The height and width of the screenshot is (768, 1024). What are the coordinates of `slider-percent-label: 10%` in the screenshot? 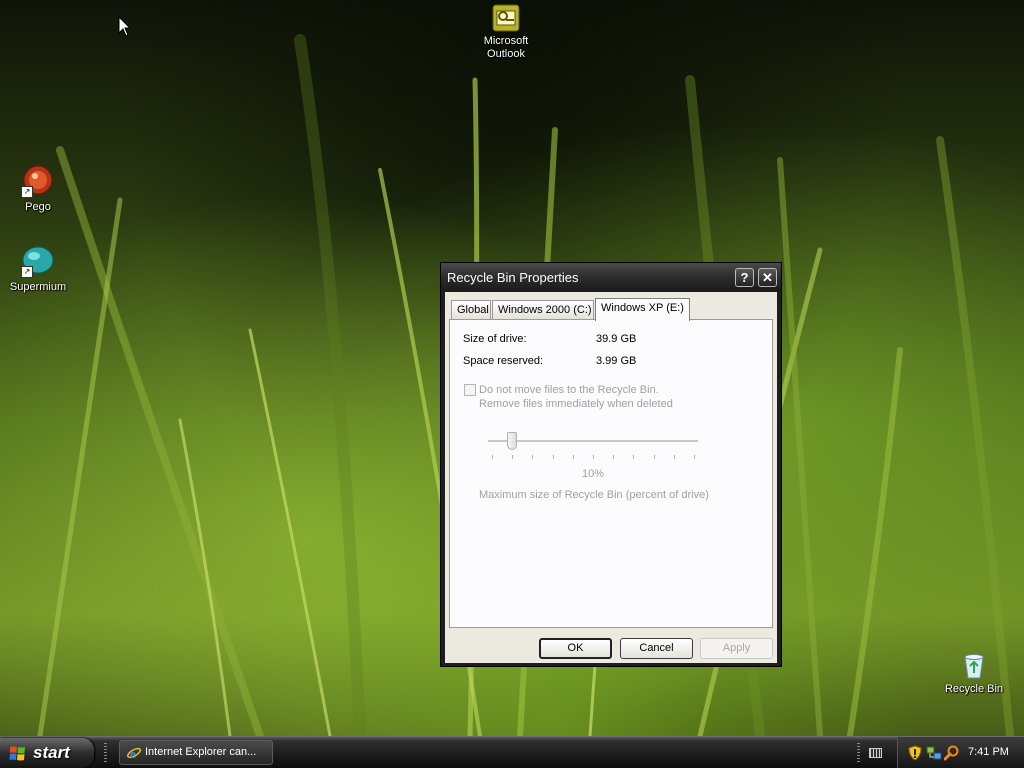 It's located at (593, 474).